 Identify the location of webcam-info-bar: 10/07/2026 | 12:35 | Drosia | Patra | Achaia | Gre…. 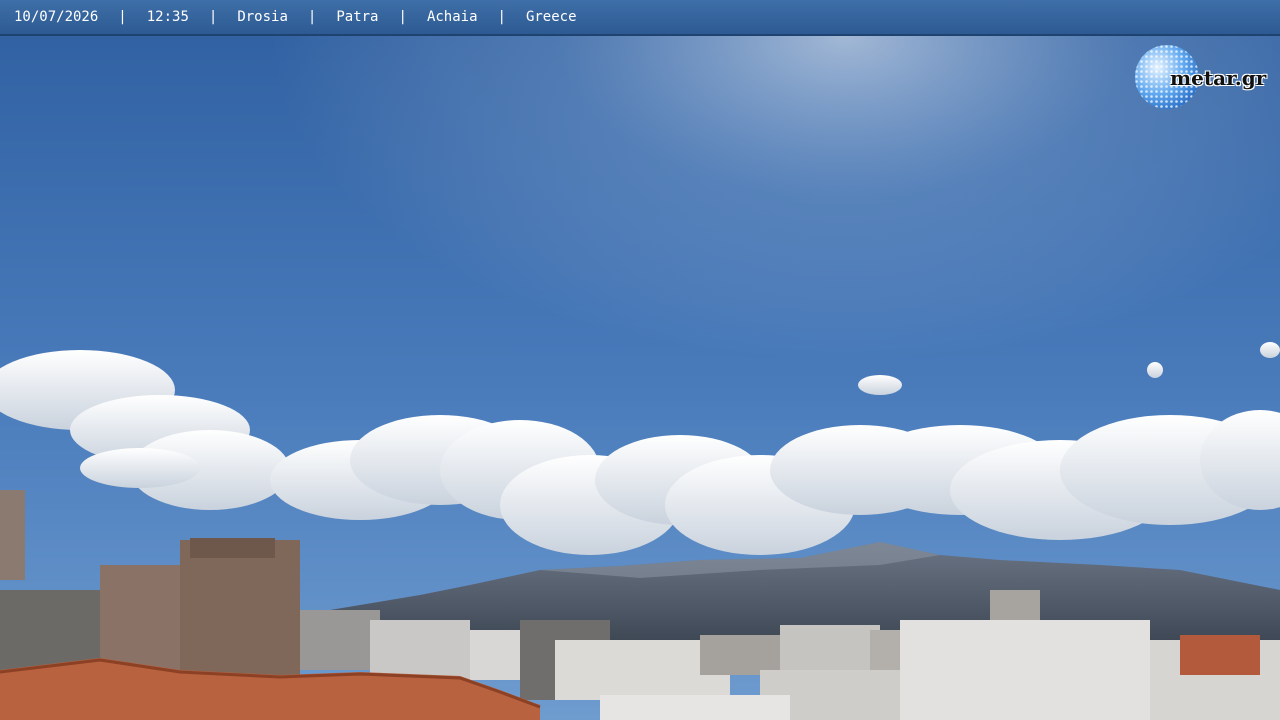
(640, 18).